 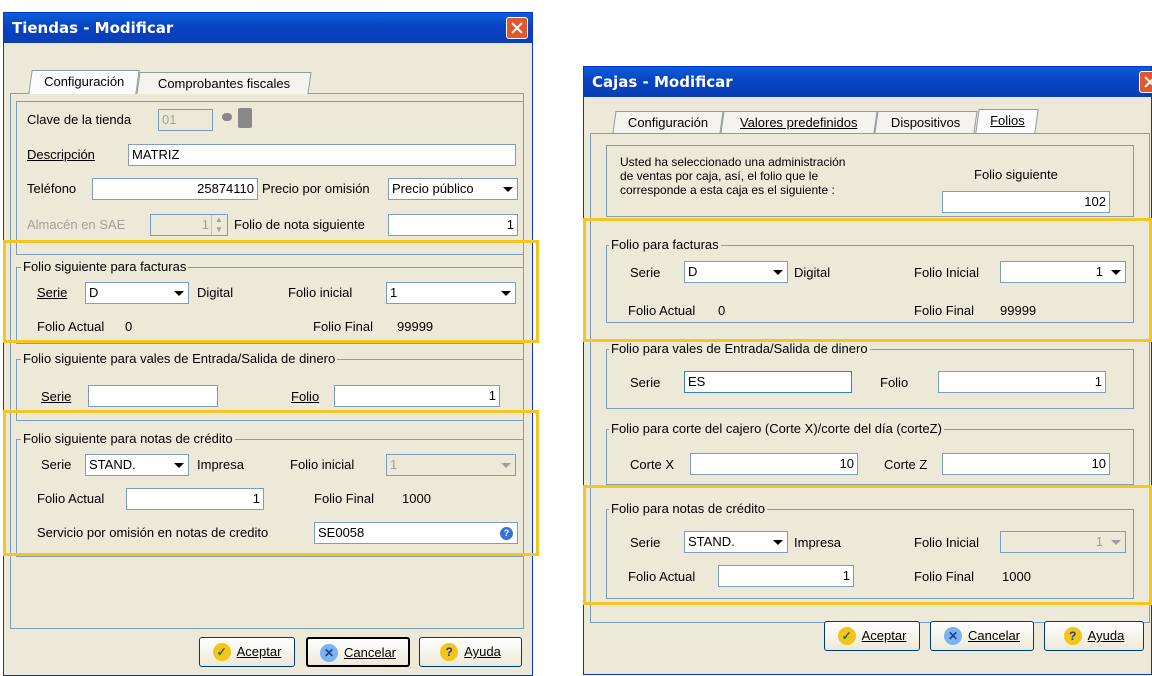 I want to click on telefono-label: Teléfono, so click(x=52, y=188).